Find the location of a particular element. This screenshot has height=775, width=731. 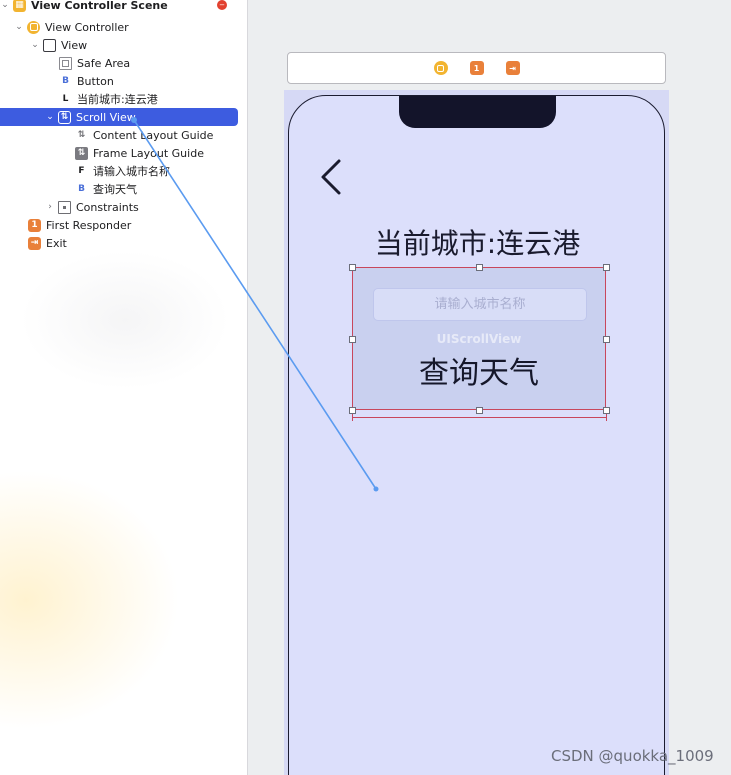

outline-item-label: 请输入城市名称 is located at coordinates (131, 171).